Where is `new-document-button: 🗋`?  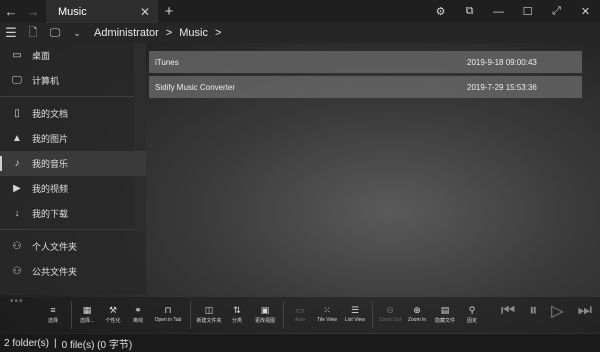 new-document-button: 🗋 is located at coordinates (33, 33).